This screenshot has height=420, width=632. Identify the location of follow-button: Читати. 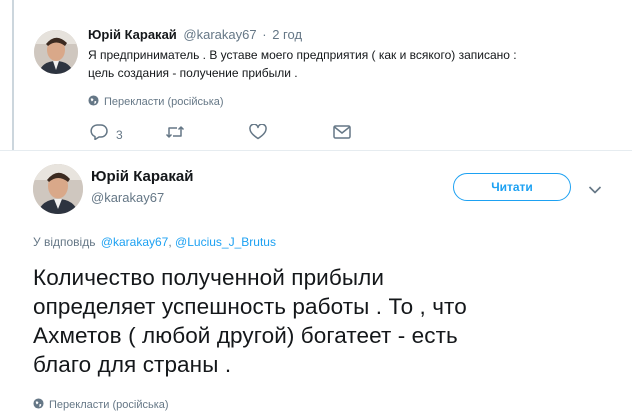
(512, 187).